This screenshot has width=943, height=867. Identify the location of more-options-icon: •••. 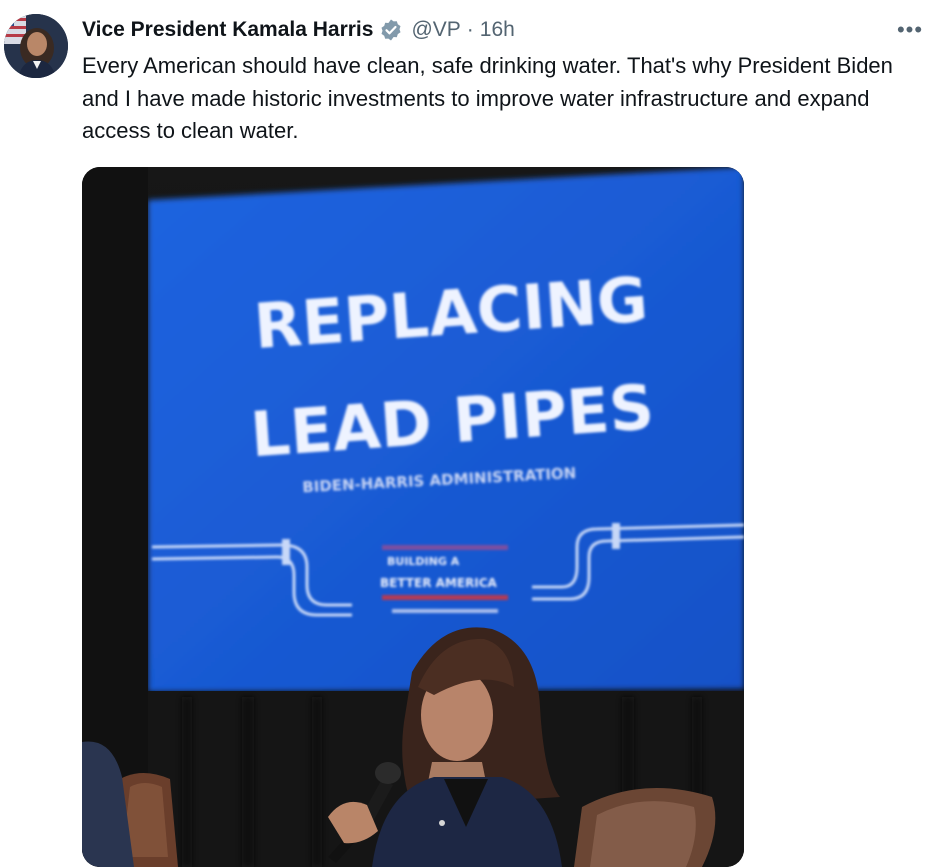
(910, 30).